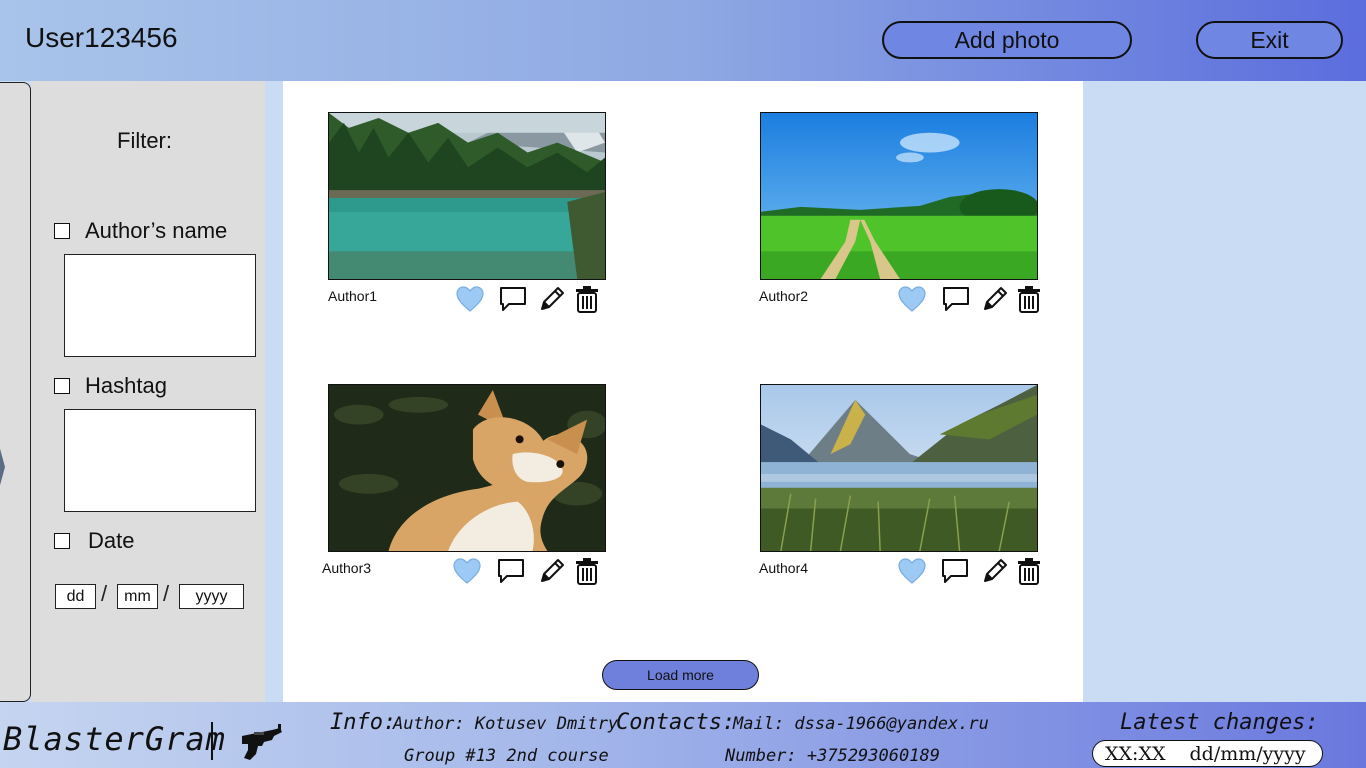 This screenshot has height=768, width=1366. What do you see at coordinates (346, 568) in the screenshot?
I see `post-author: Author3` at bounding box center [346, 568].